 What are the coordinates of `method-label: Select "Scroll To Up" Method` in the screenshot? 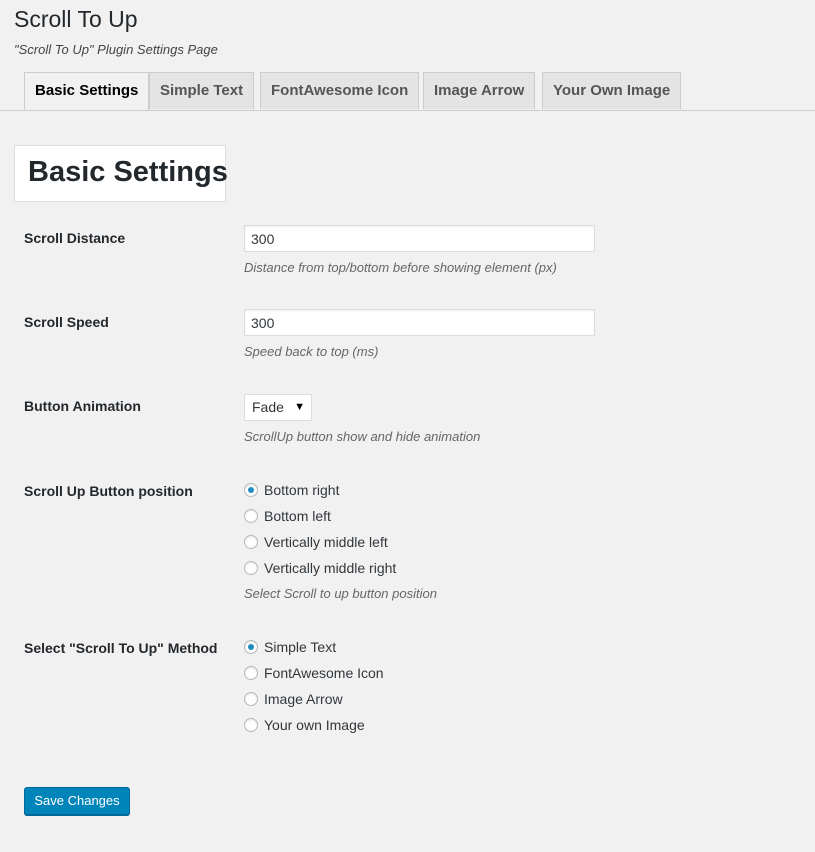 It's located at (121, 648).